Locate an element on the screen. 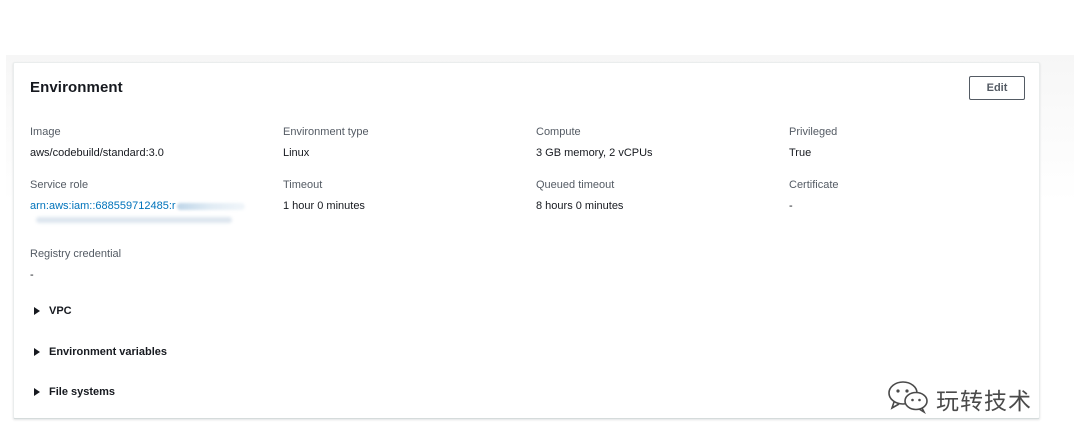  certificate-label: Certificate is located at coordinates (814, 185).